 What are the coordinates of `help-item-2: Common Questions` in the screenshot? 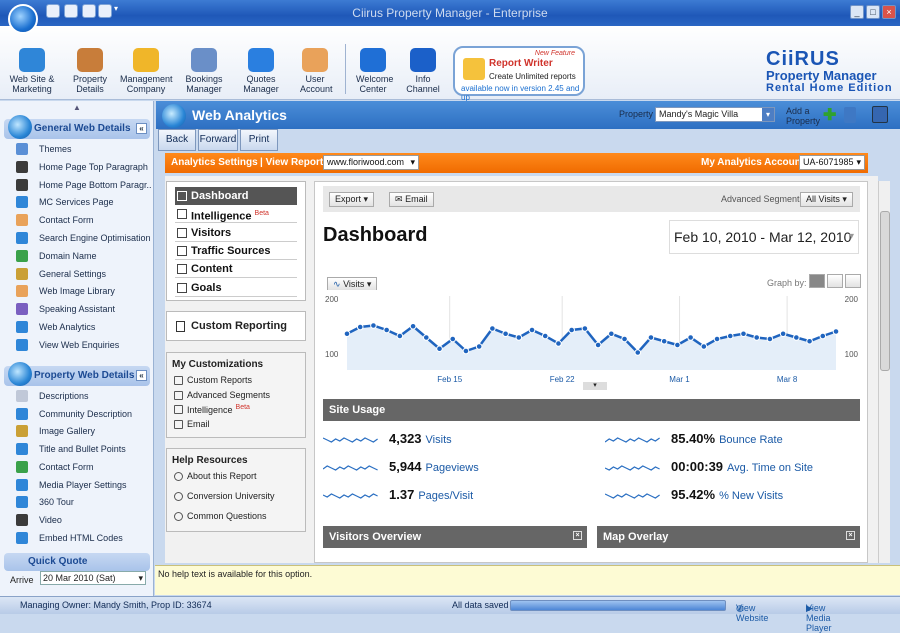 It's located at (220, 516).